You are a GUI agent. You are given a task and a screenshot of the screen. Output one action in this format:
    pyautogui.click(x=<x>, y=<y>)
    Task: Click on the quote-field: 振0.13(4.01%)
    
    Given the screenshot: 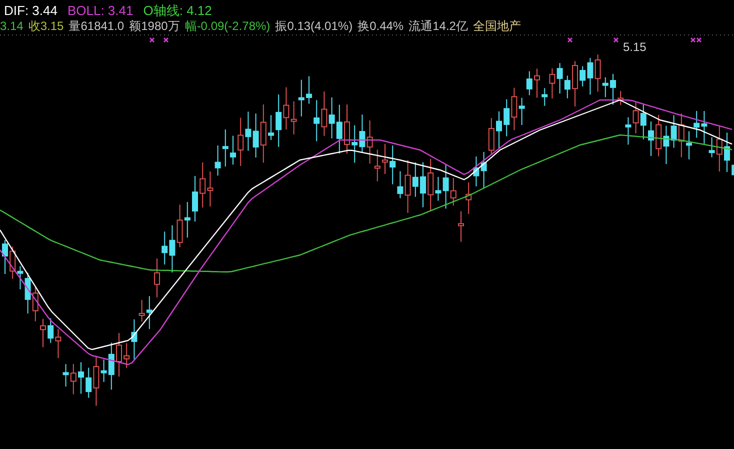 What is the action you would take?
    pyautogui.click(x=314, y=26)
    